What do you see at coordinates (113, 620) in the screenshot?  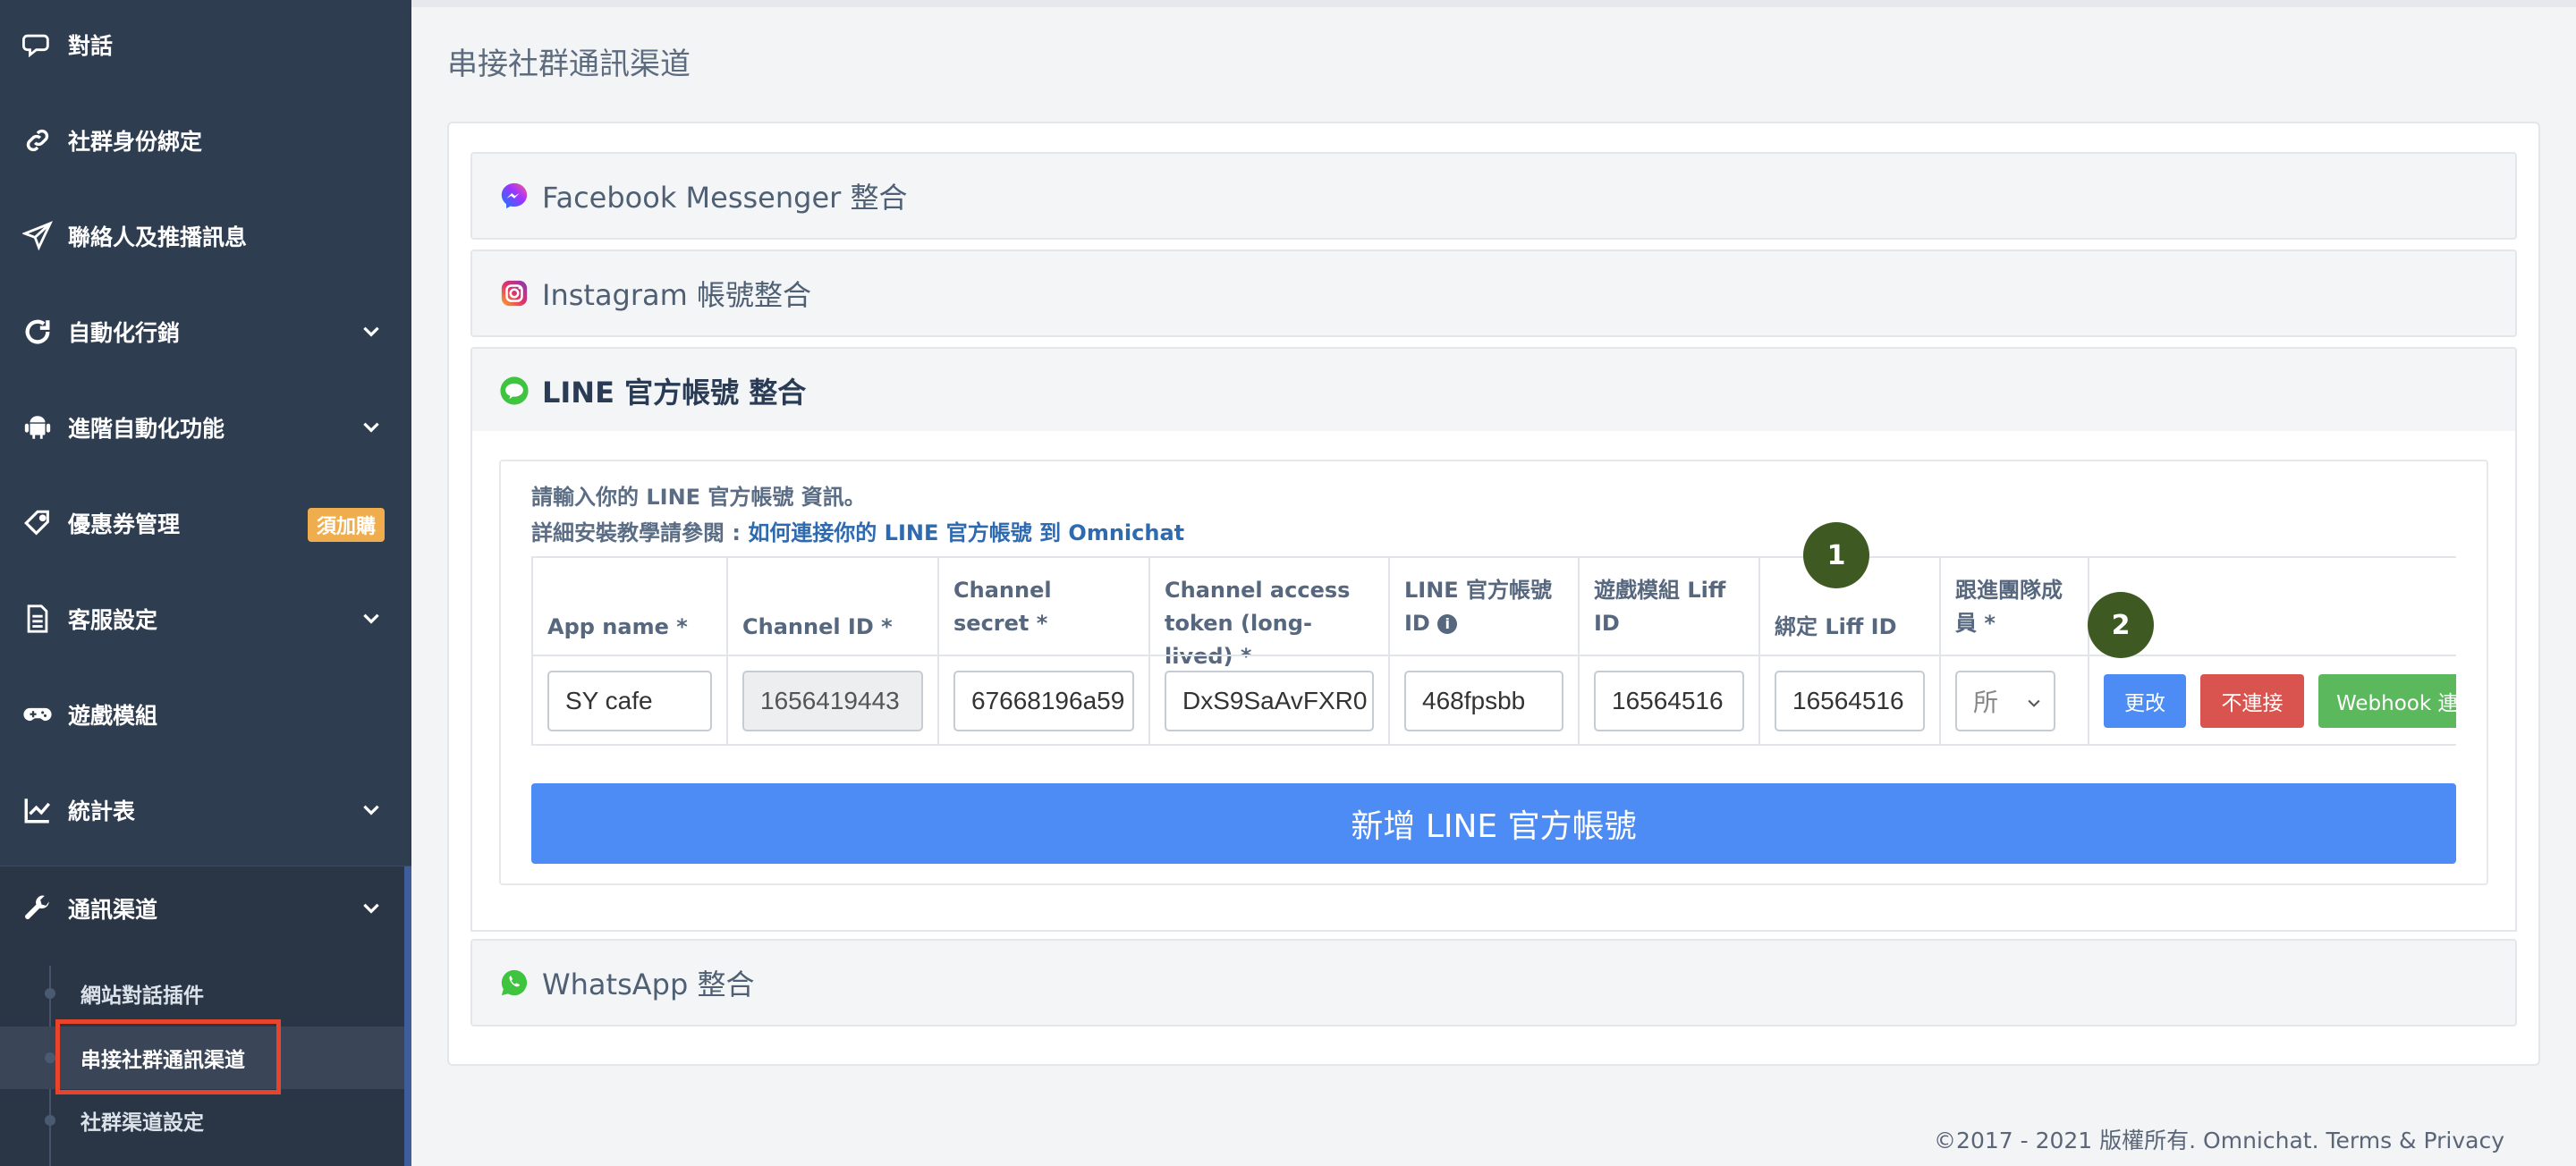 I see `sidebar-item-label: 客服設定` at bounding box center [113, 620].